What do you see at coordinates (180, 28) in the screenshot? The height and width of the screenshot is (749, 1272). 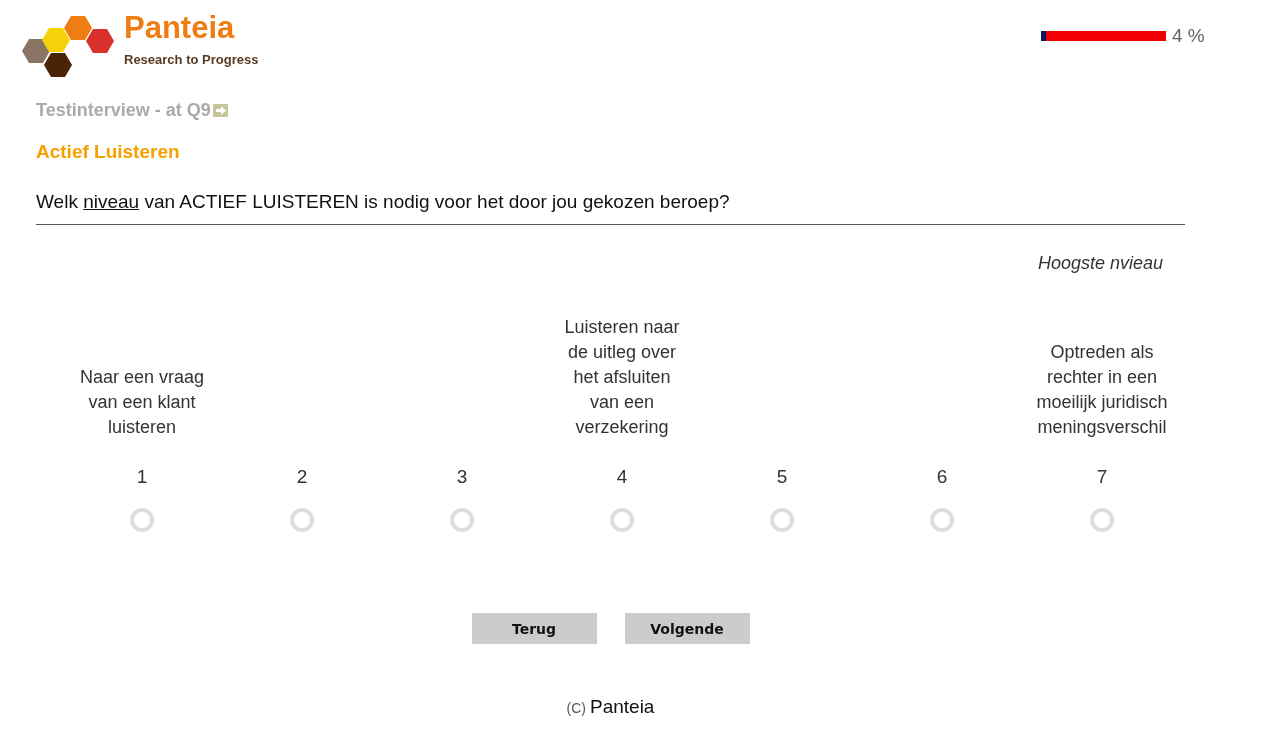 I see `logo-wordmark: Panteia` at bounding box center [180, 28].